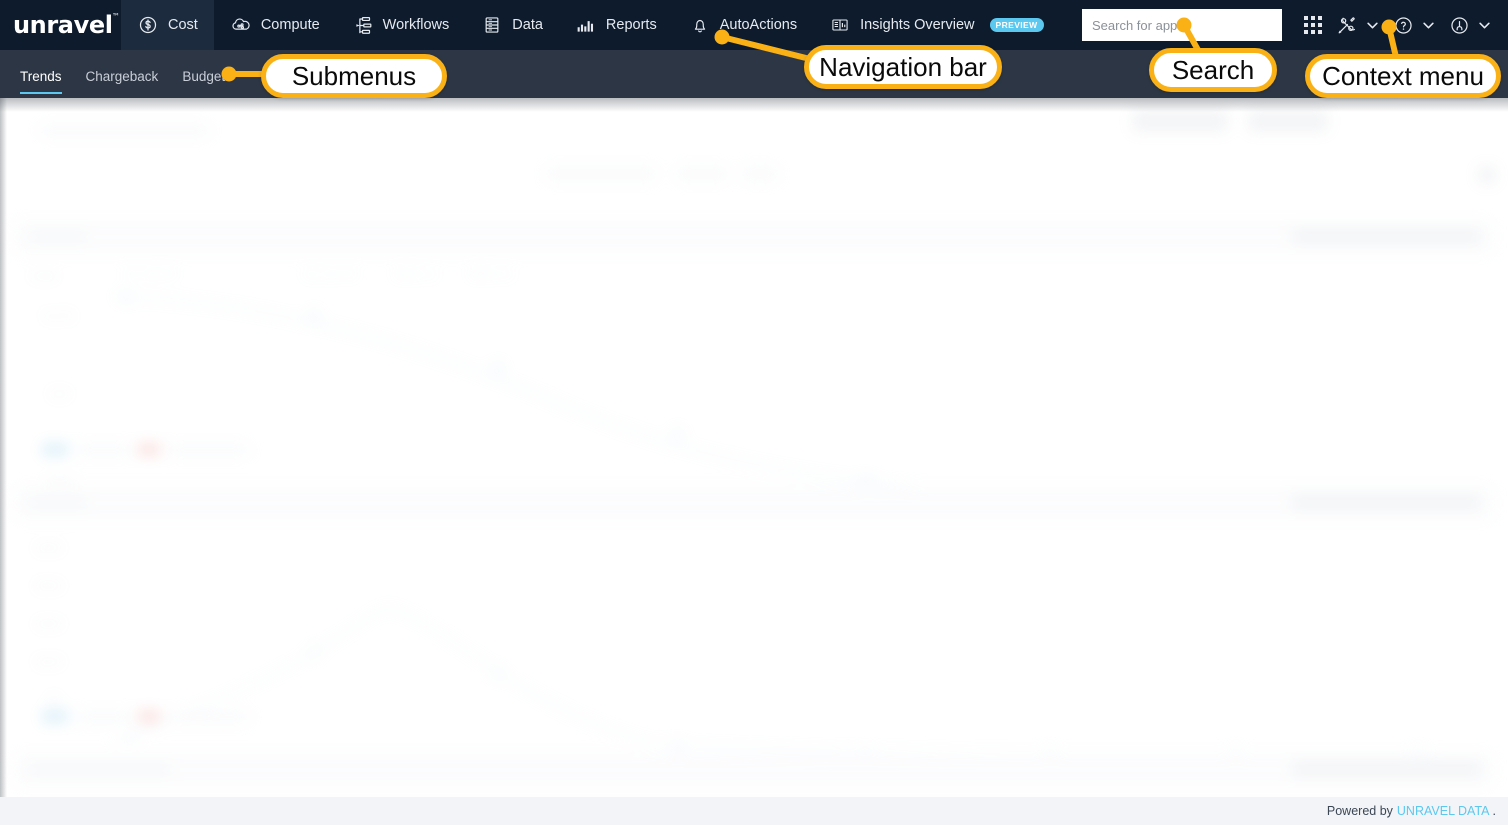  I want to click on svg-text: $400, so click(49, 548).